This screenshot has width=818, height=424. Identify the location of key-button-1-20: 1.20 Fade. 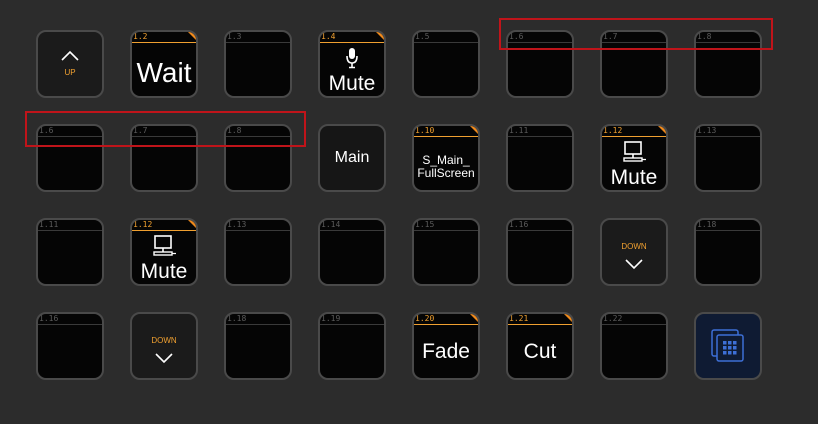
(446, 346).